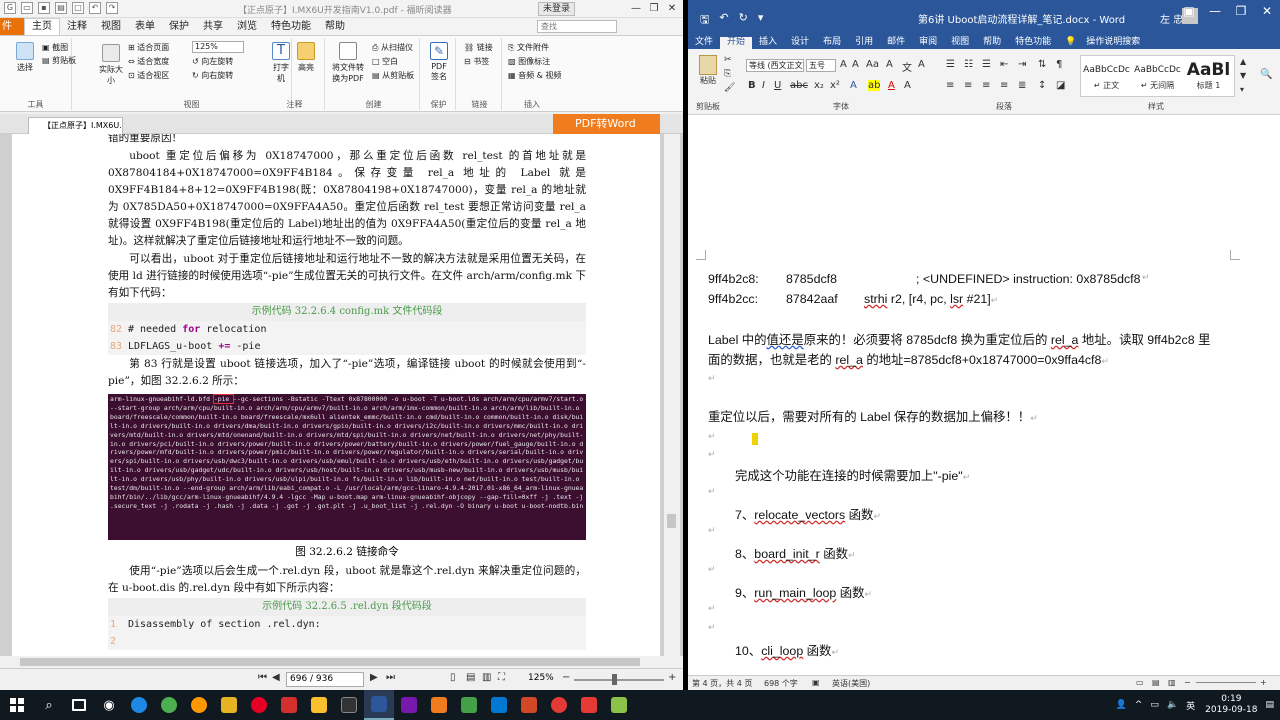 The height and width of the screenshot is (720, 1280). What do you see at coordinates (1232, 705) in the screenshot?
I see `clock: 0:19 2019-09-18` at bounding box center [1232, 705].